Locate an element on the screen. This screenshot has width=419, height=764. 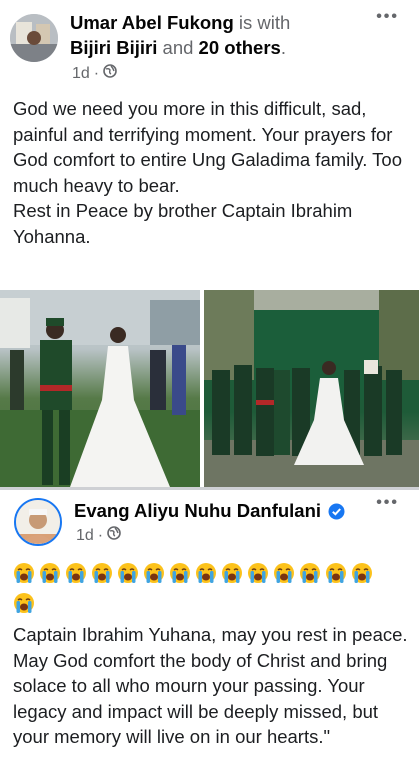
author-name: Umar Abel Fukong is located at coordinates (152, 22).